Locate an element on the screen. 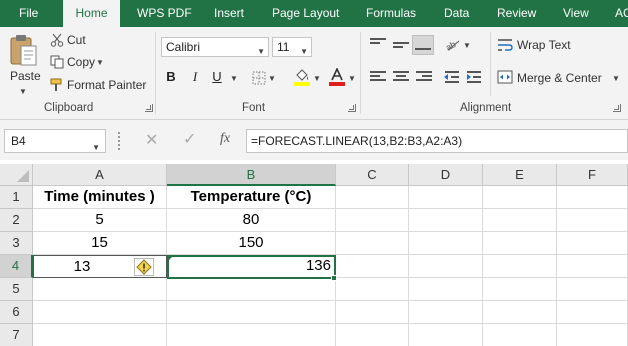 Image resolution: width=628 pixels, height=346 pixels. row-header-7: 7 is located at coordinates (16, 335).